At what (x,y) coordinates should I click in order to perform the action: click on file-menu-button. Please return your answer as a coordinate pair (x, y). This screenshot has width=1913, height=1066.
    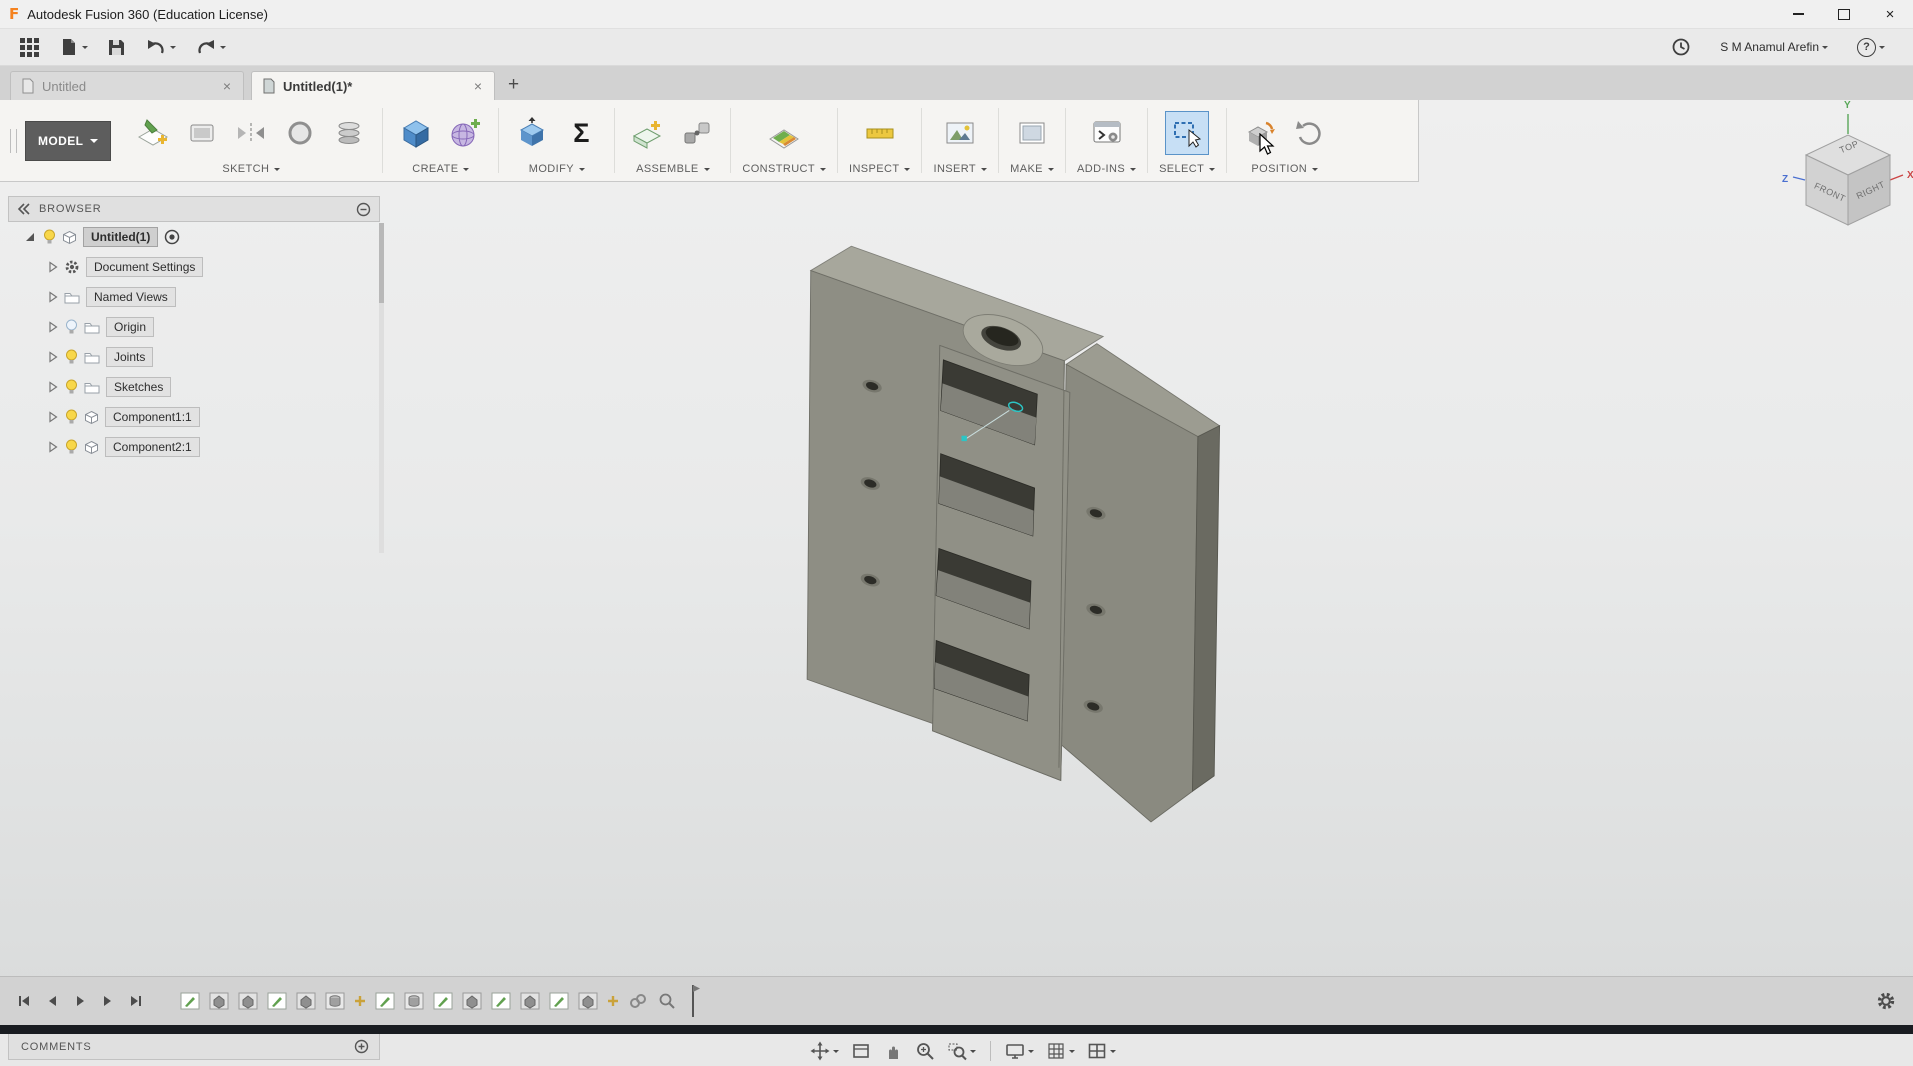
    Looking at the image, I should click on (73, 47).